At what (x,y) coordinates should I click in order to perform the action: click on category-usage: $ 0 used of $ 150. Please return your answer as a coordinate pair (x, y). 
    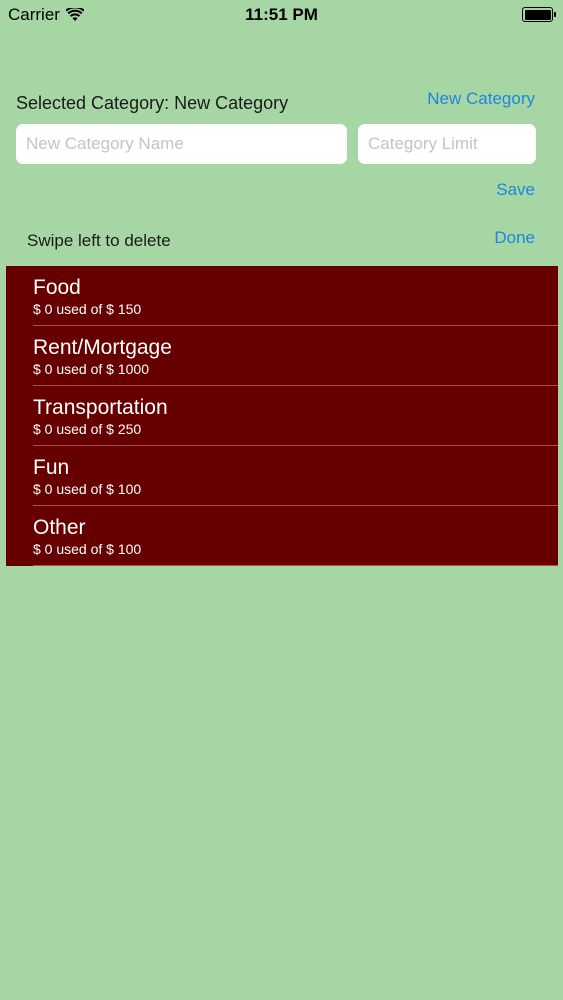
    Looking at the image, I should click on (87, 309).